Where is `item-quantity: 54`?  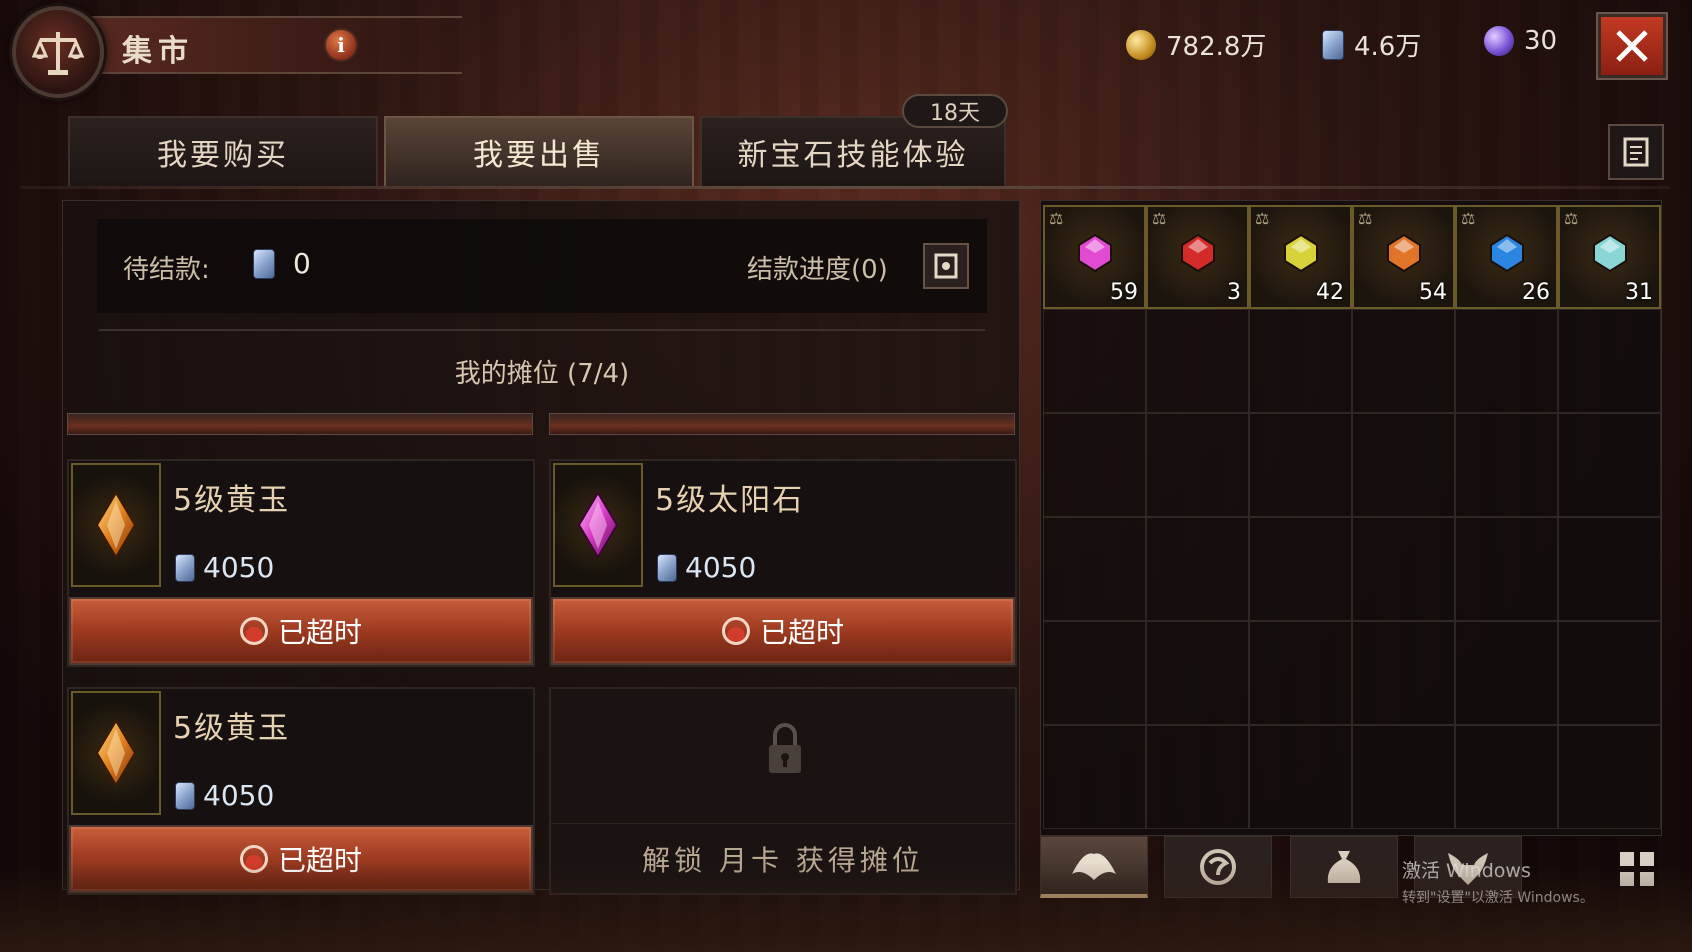 item-quantity: 54 is located at coordinates (1433, 292).